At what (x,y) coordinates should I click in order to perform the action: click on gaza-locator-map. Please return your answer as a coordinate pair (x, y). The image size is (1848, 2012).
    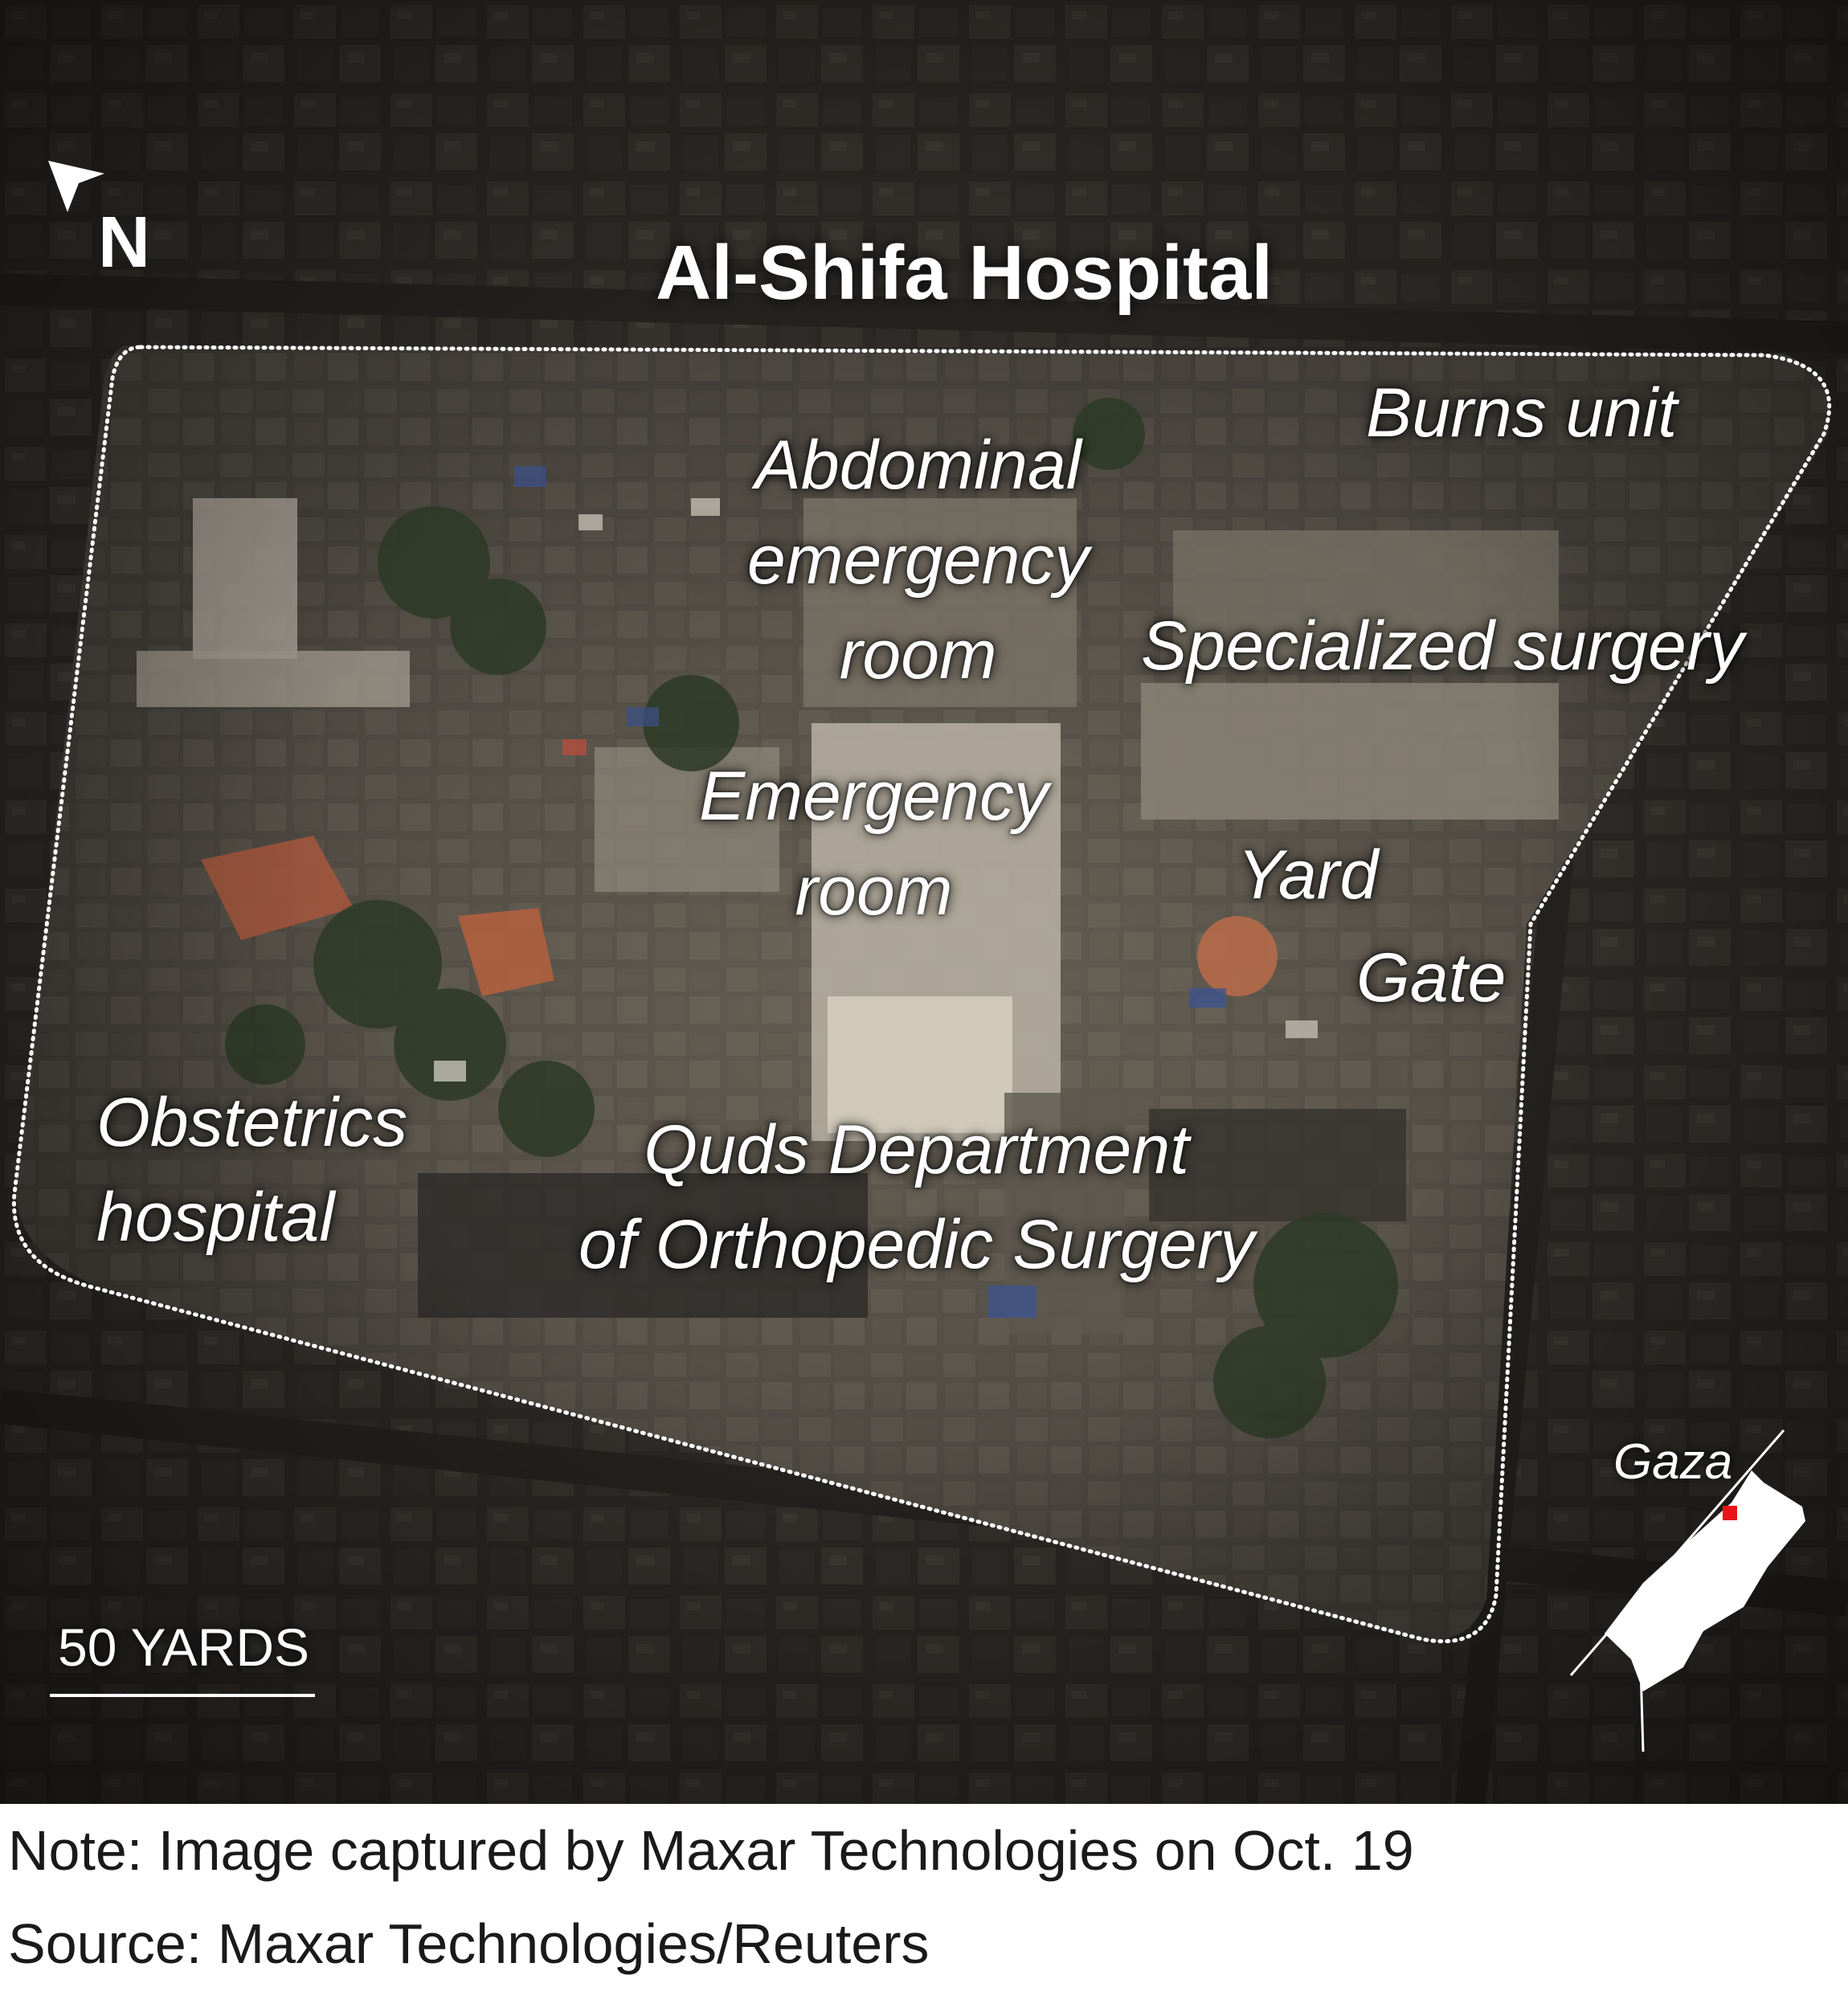
    Looking at the image, I should click on (1687, 1590).